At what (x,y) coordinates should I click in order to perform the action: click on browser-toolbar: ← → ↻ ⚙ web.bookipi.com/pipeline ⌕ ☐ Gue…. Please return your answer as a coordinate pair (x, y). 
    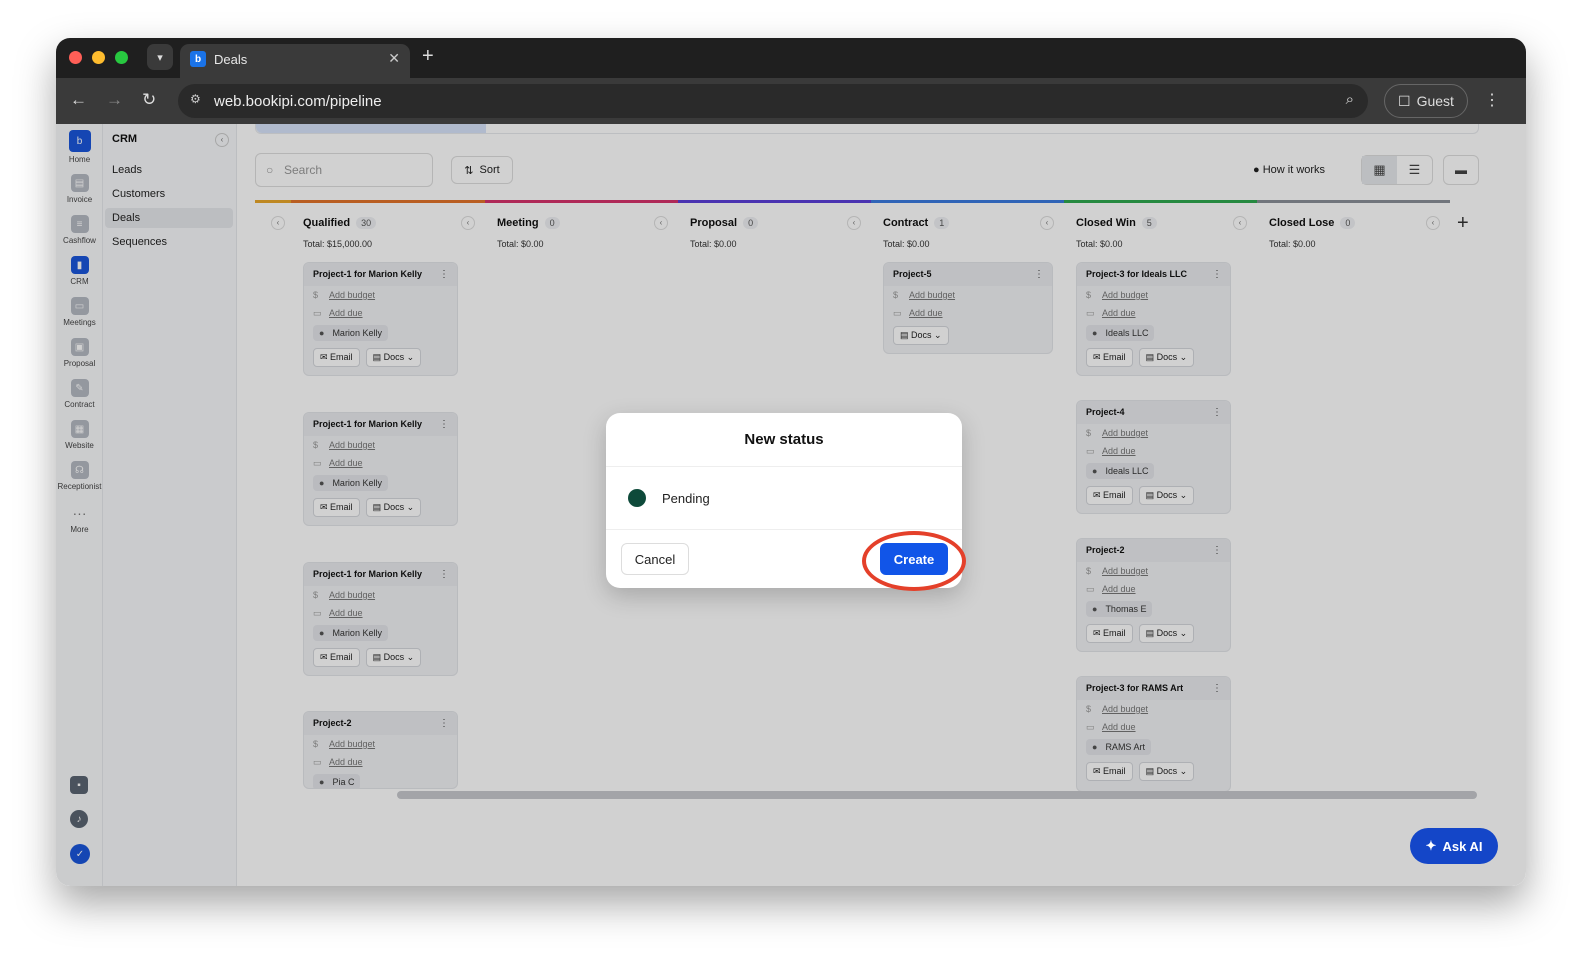
    Looking at the image, I should click on (791, 101).